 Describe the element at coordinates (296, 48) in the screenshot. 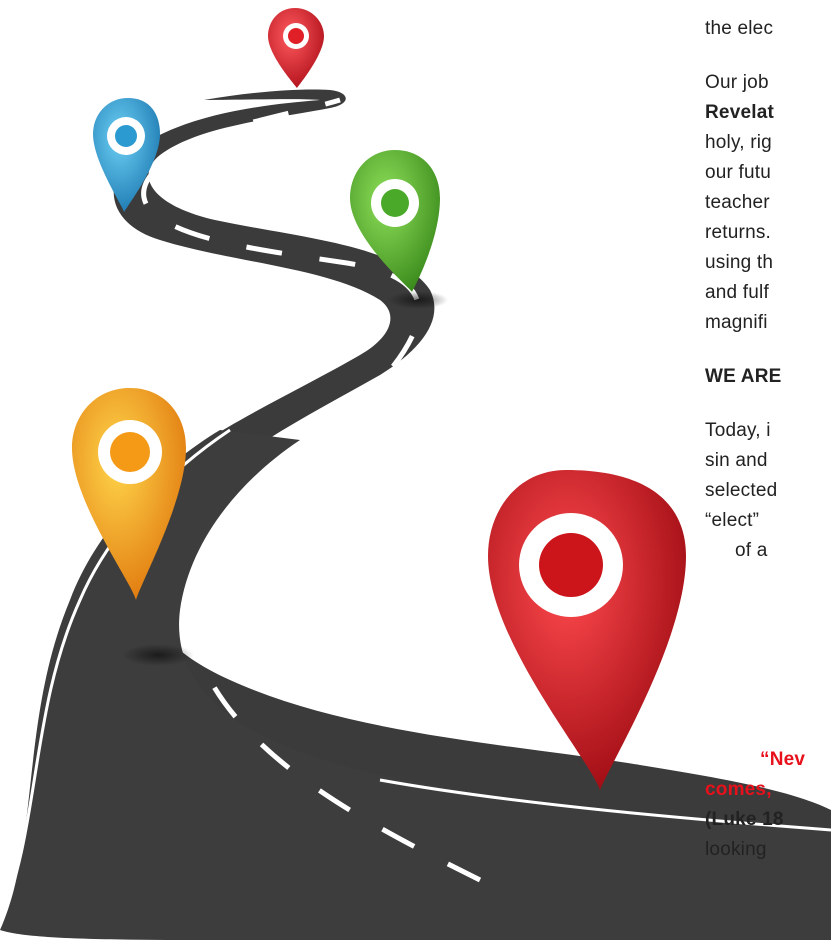

I see `map-pin-icon-red` at that location.